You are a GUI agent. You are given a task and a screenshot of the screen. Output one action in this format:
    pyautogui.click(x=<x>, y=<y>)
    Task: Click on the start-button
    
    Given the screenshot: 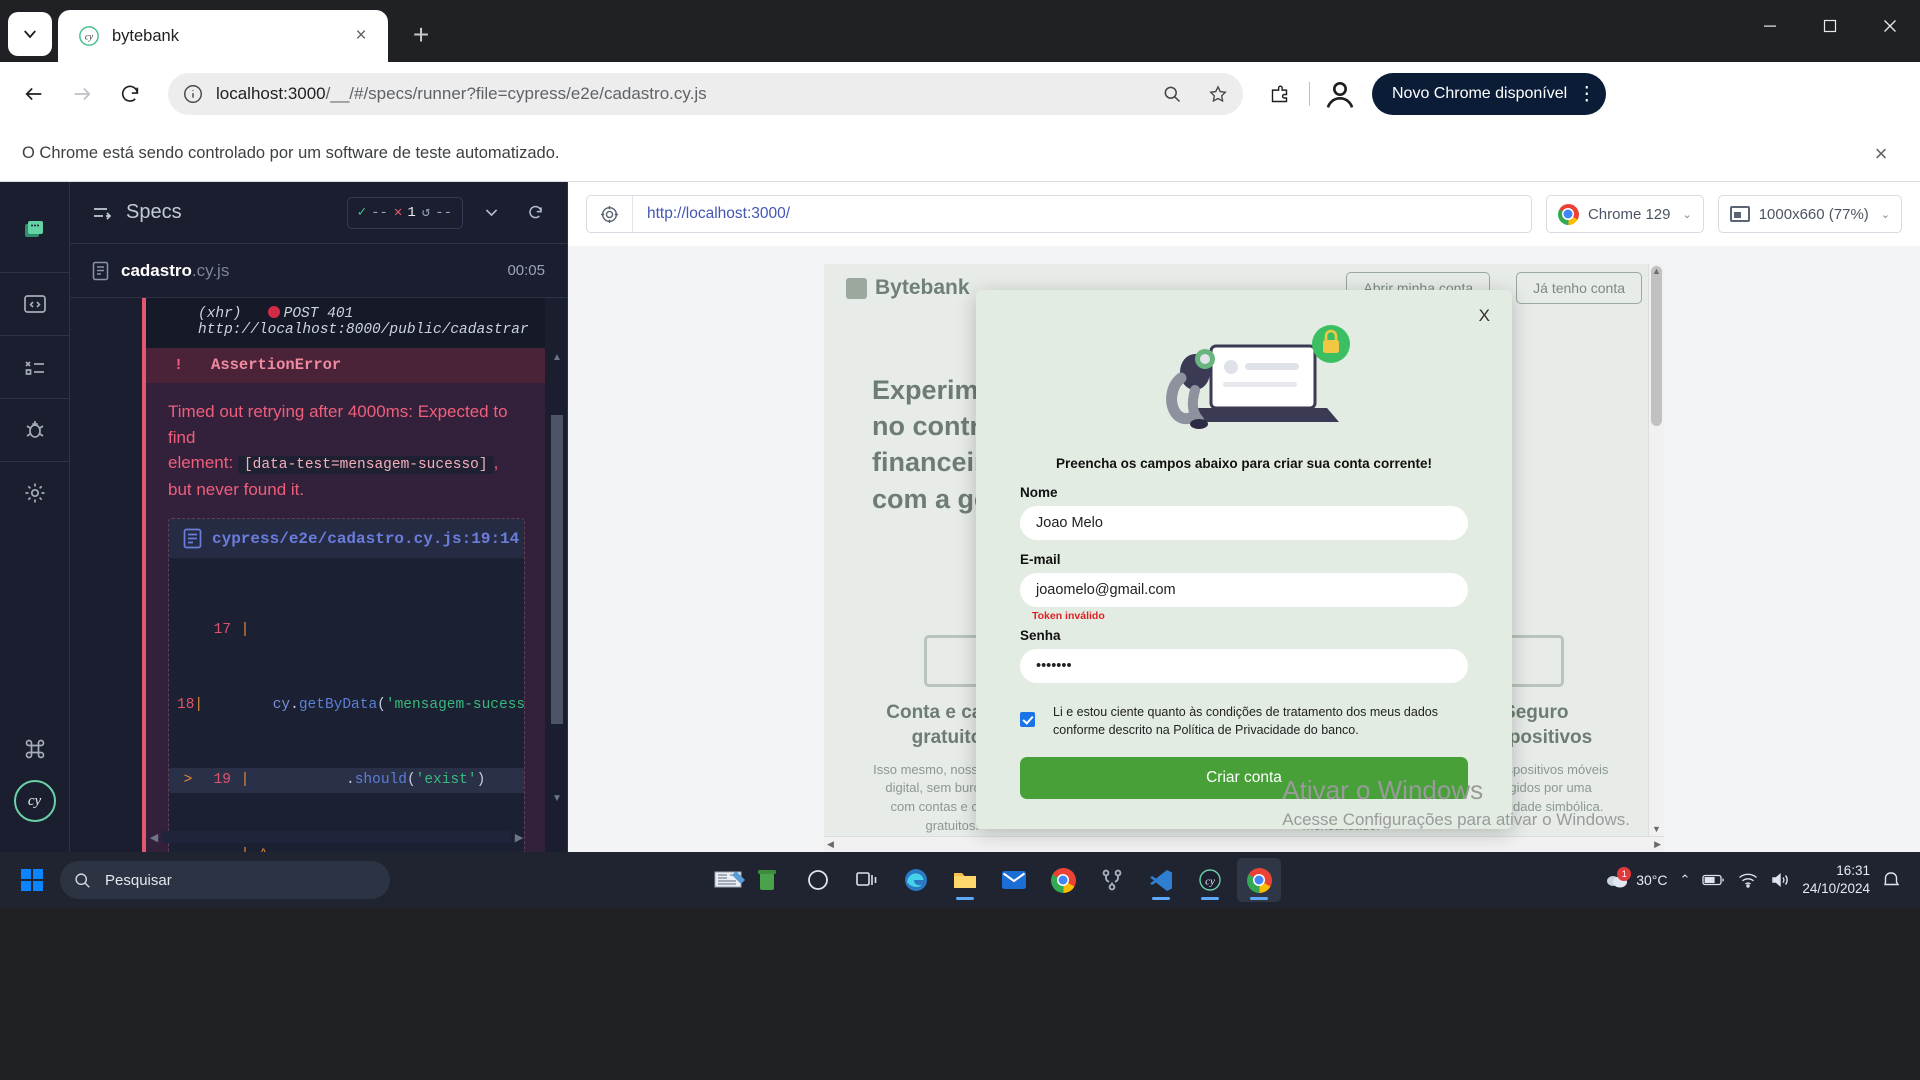 What is the action you would take?
    pyautogui.click(x=32, y=880)
    